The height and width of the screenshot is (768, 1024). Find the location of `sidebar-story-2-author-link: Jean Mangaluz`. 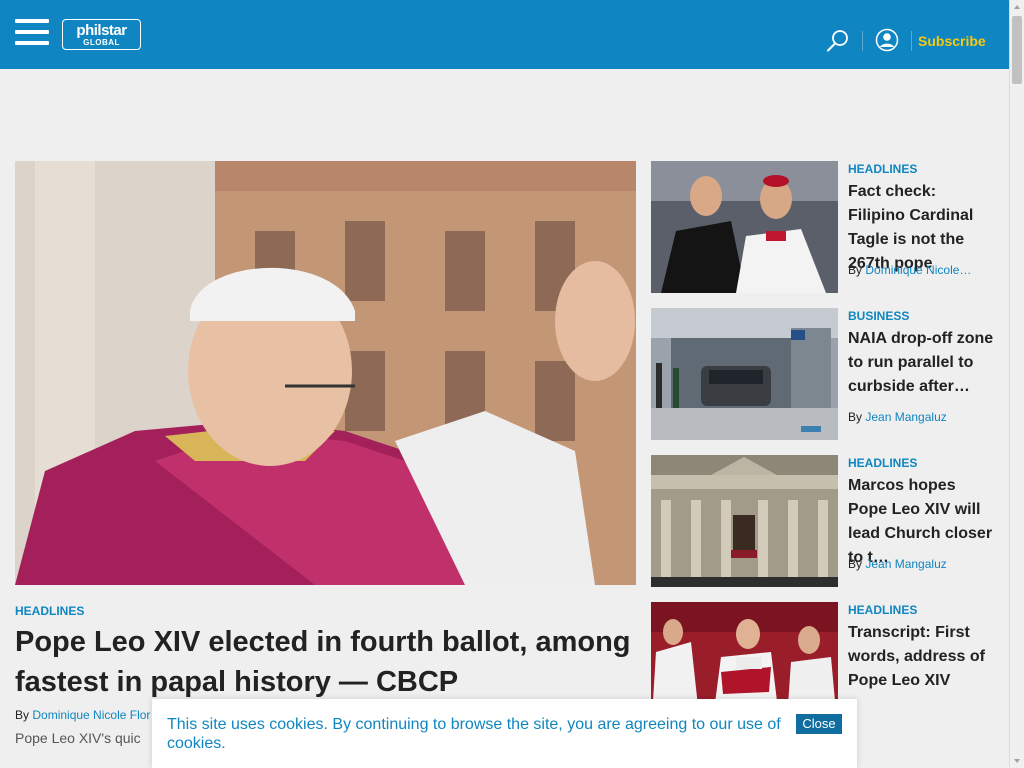

sidebar-story-2-author-link: Jean Mangaluz is located at coordinates (905, 417).